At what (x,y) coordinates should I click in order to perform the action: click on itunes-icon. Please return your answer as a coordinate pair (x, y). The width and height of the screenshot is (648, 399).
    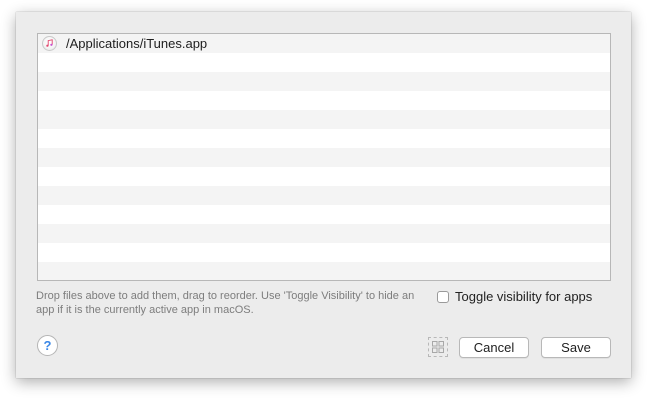
    Looking at the image, I should click on (49, 43).